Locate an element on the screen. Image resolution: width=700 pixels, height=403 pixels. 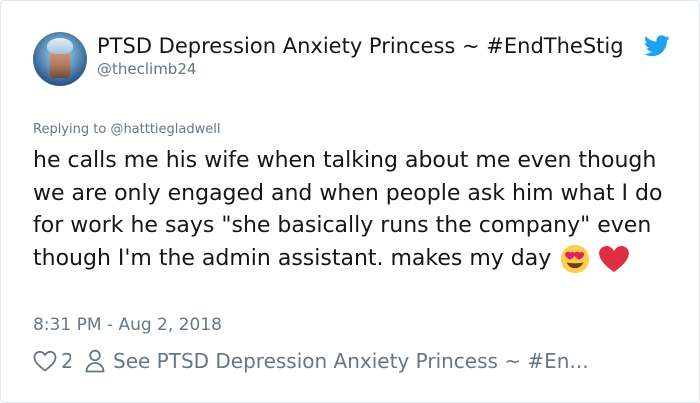
tweet-timestamp: 8:31 PM - Aug 2, 2018 is located at coordinates (127, 325).